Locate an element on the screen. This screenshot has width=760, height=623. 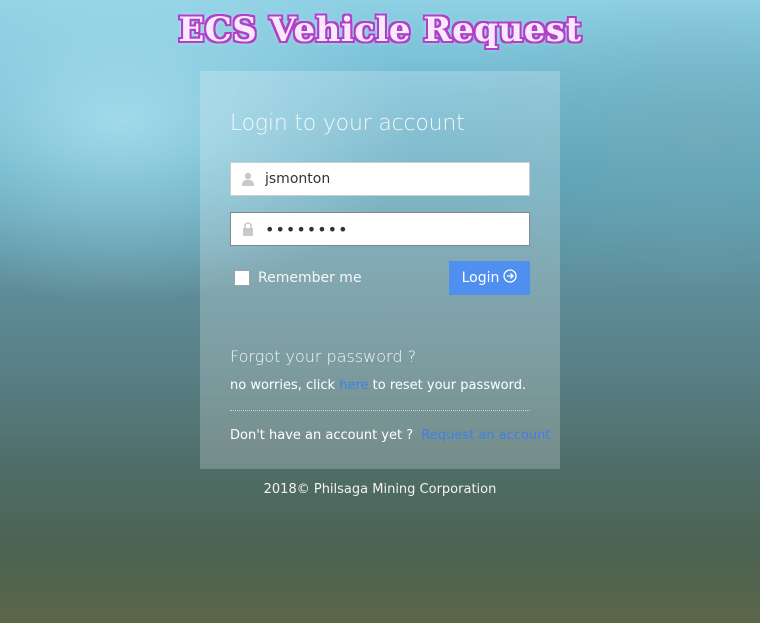
username-input is located at coordinates (397, 179).